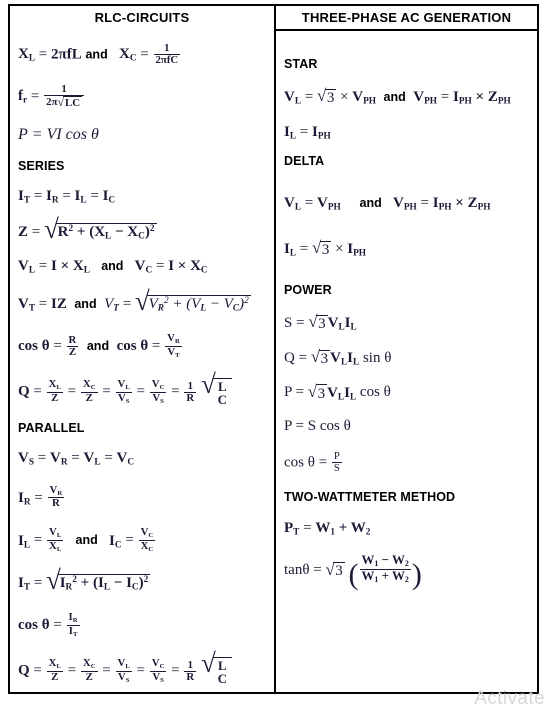  I want to click on formula-cos-theta-series: cos θ = RZ and cos θ = VR VT, so click(100, 345).